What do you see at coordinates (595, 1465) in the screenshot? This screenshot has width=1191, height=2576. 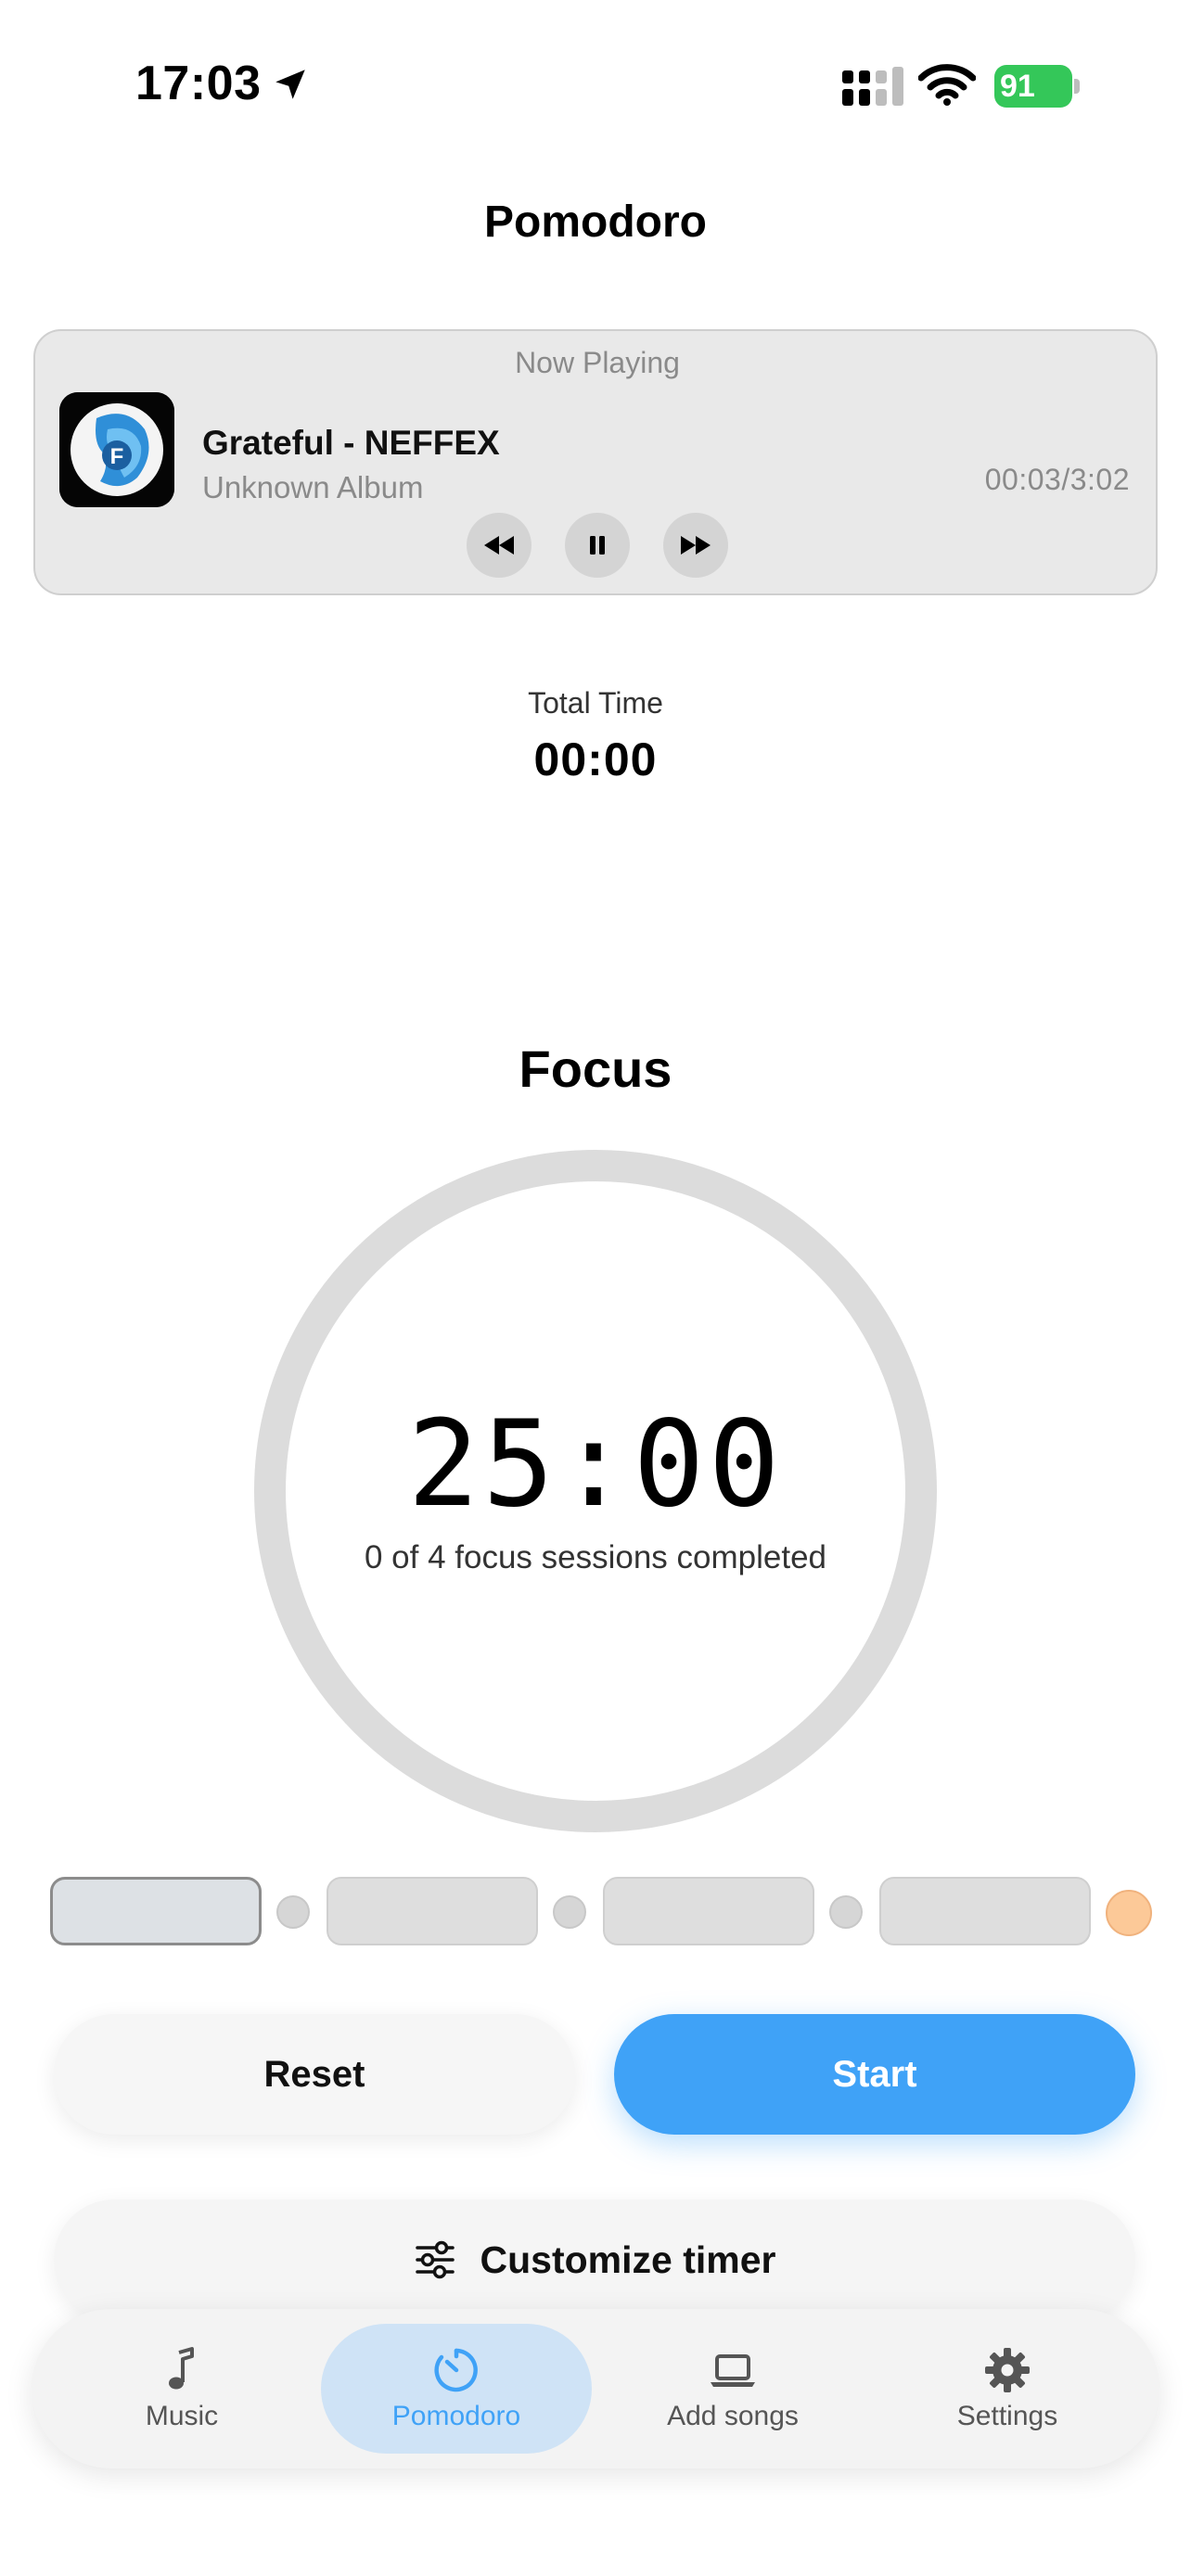 I see `timer-display: 25:00` at bounding box center [595, 1465].